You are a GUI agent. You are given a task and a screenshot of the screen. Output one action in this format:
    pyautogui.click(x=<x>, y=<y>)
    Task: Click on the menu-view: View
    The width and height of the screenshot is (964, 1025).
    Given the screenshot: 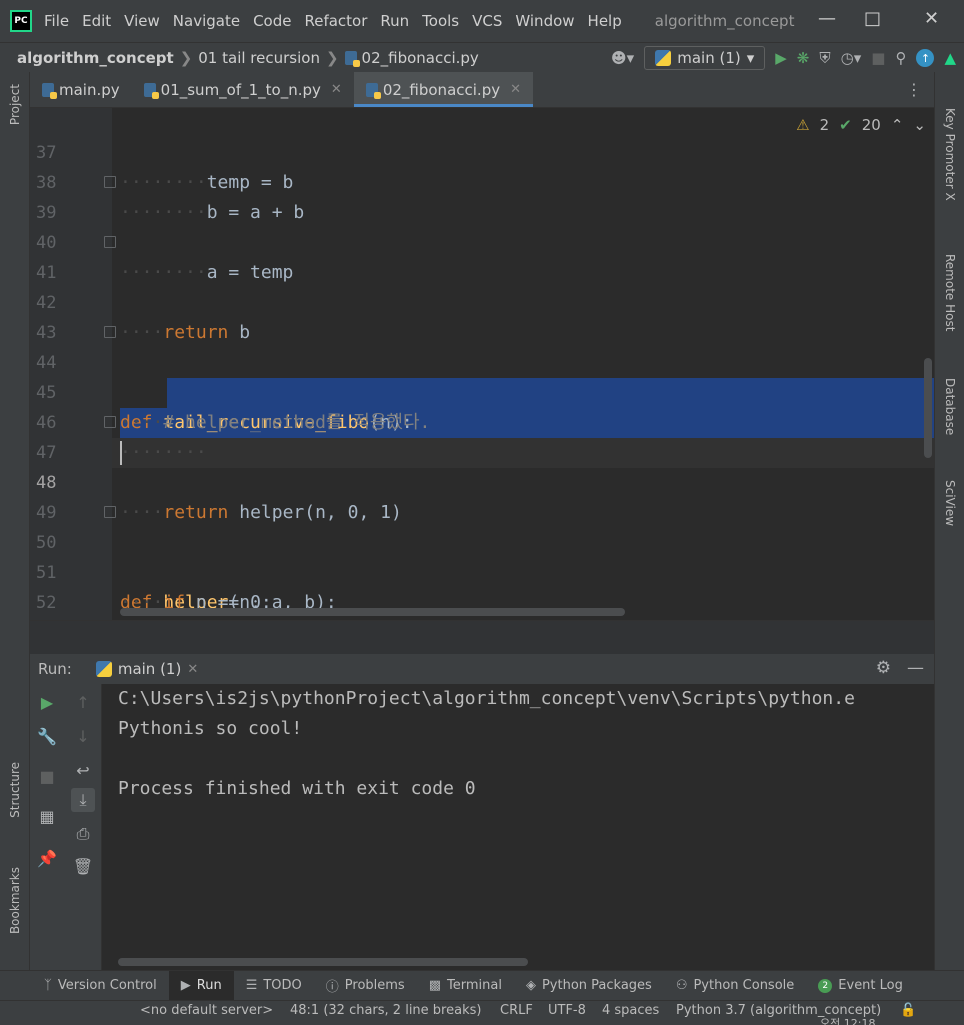 What is the action you would take?
    pyautogui.click(x=142, y=21)
    